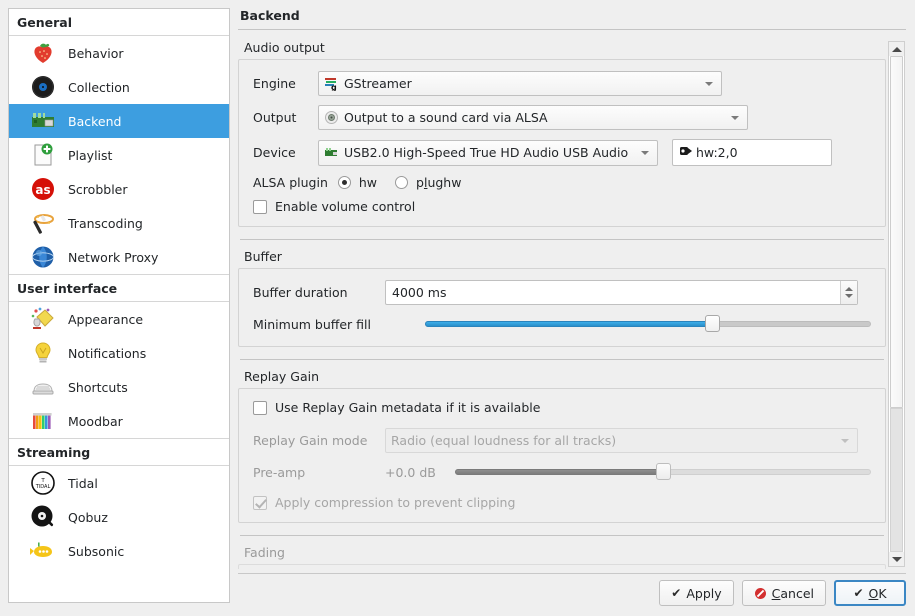 This screenshot has width=915, height=616. I want to click on minimum-buffer-fill-row: Minimum buffer fill, so click(562, 324).